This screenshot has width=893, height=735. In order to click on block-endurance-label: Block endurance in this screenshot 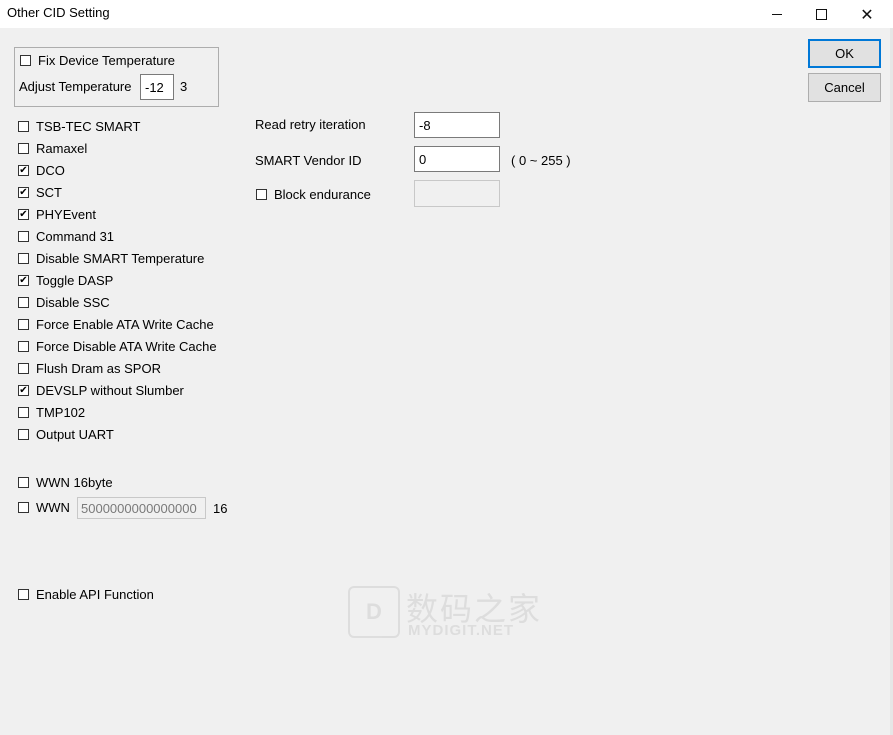, I will do `click(322, 194)`.